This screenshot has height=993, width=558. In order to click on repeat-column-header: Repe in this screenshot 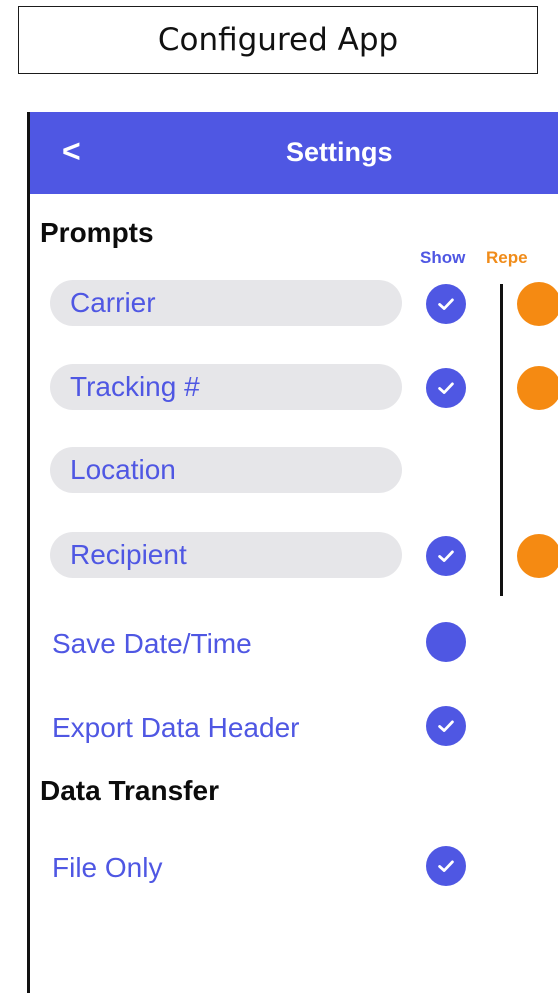, I will do `click(507, 257)`.